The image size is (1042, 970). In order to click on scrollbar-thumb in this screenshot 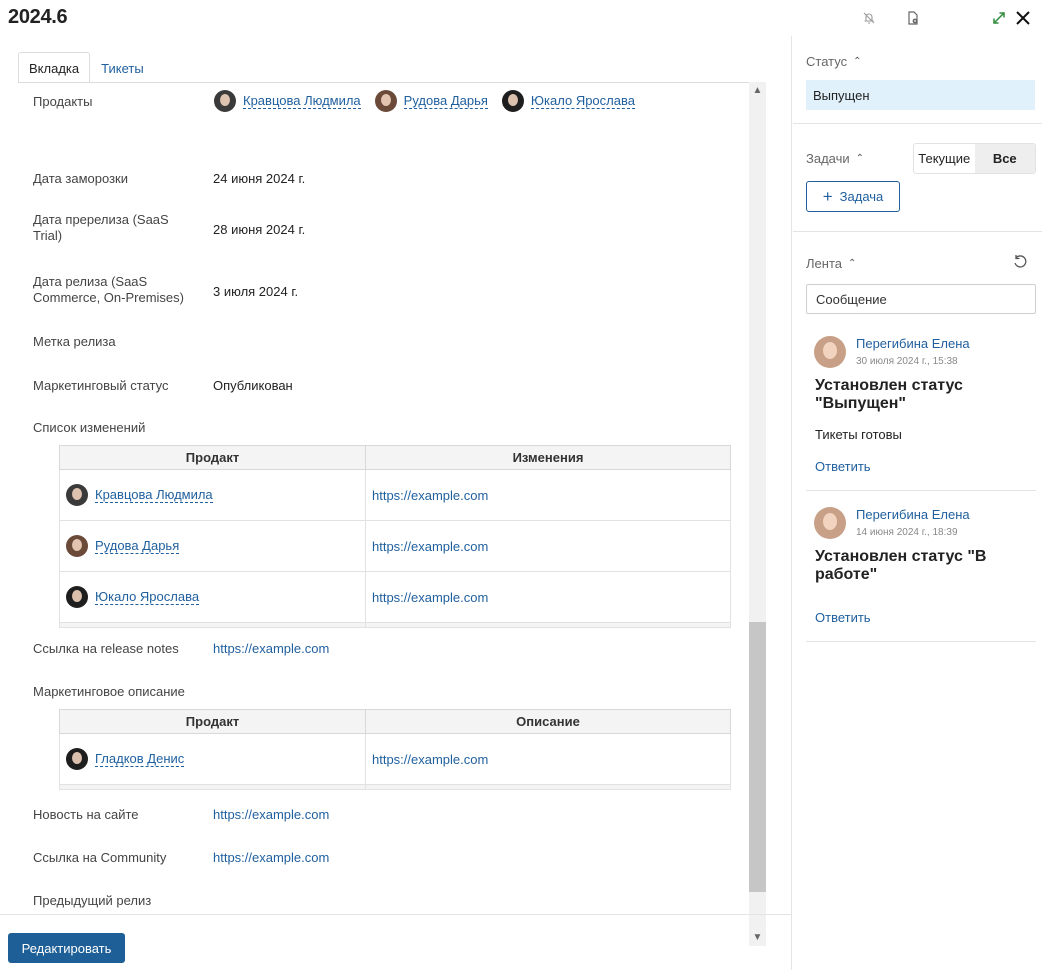, I will do `click(757, 757)`.